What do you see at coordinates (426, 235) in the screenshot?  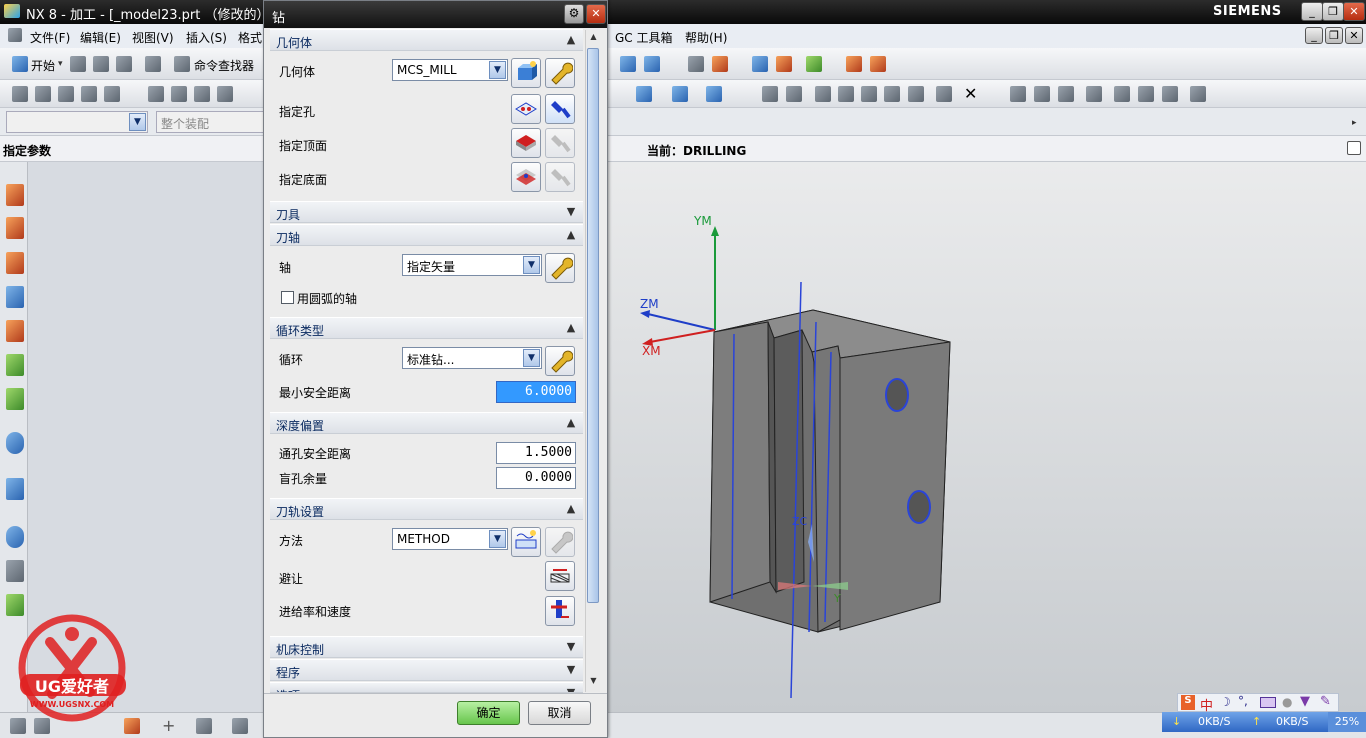 I see `section-tool-axis: 刀轴 ▲` at bounding box center [426, 235].